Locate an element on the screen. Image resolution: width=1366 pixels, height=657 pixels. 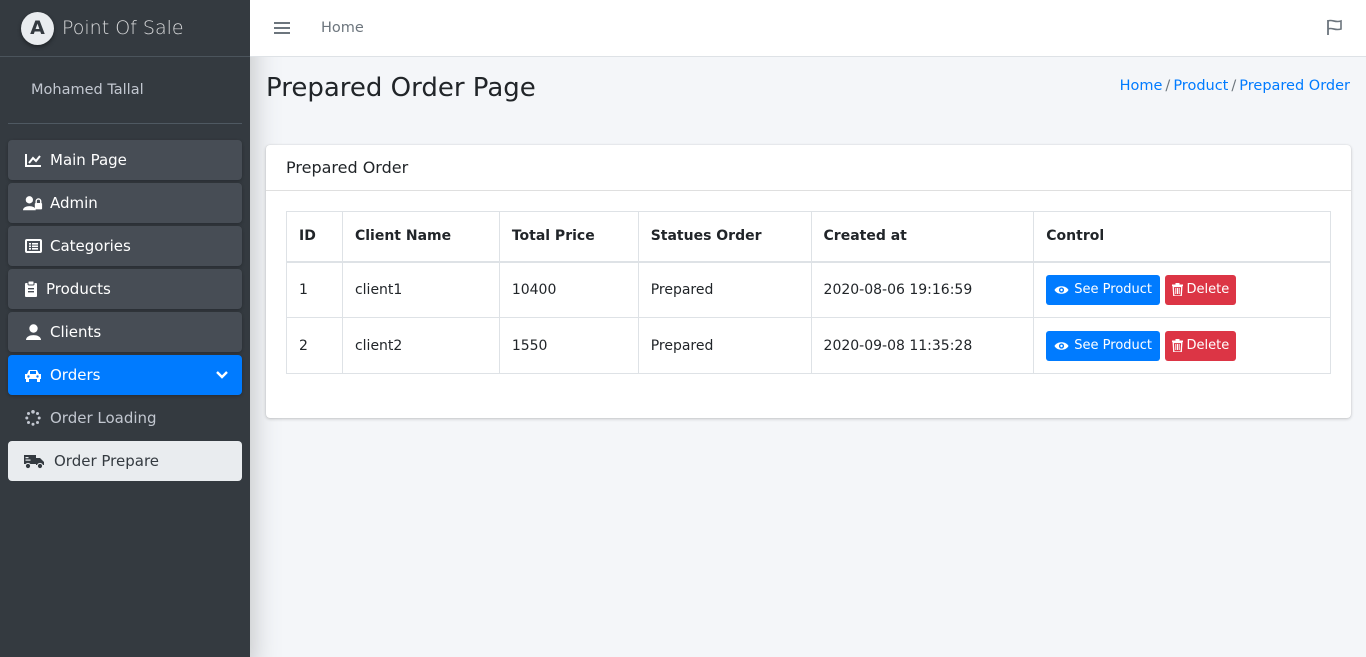
user-icon is located at coordinates (33, 332).